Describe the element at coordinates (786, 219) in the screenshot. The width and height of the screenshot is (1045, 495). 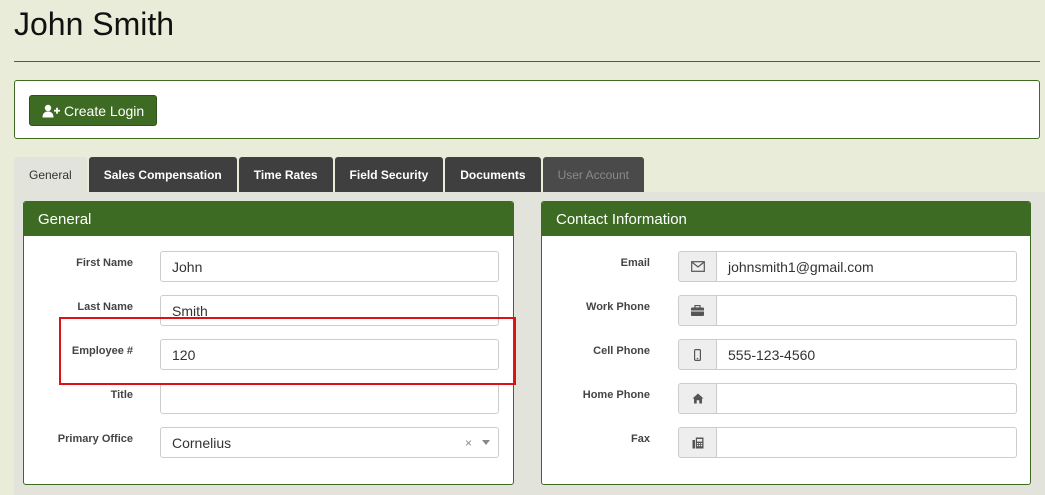
I see `contact-panel-heading: Contact Information` at that location.